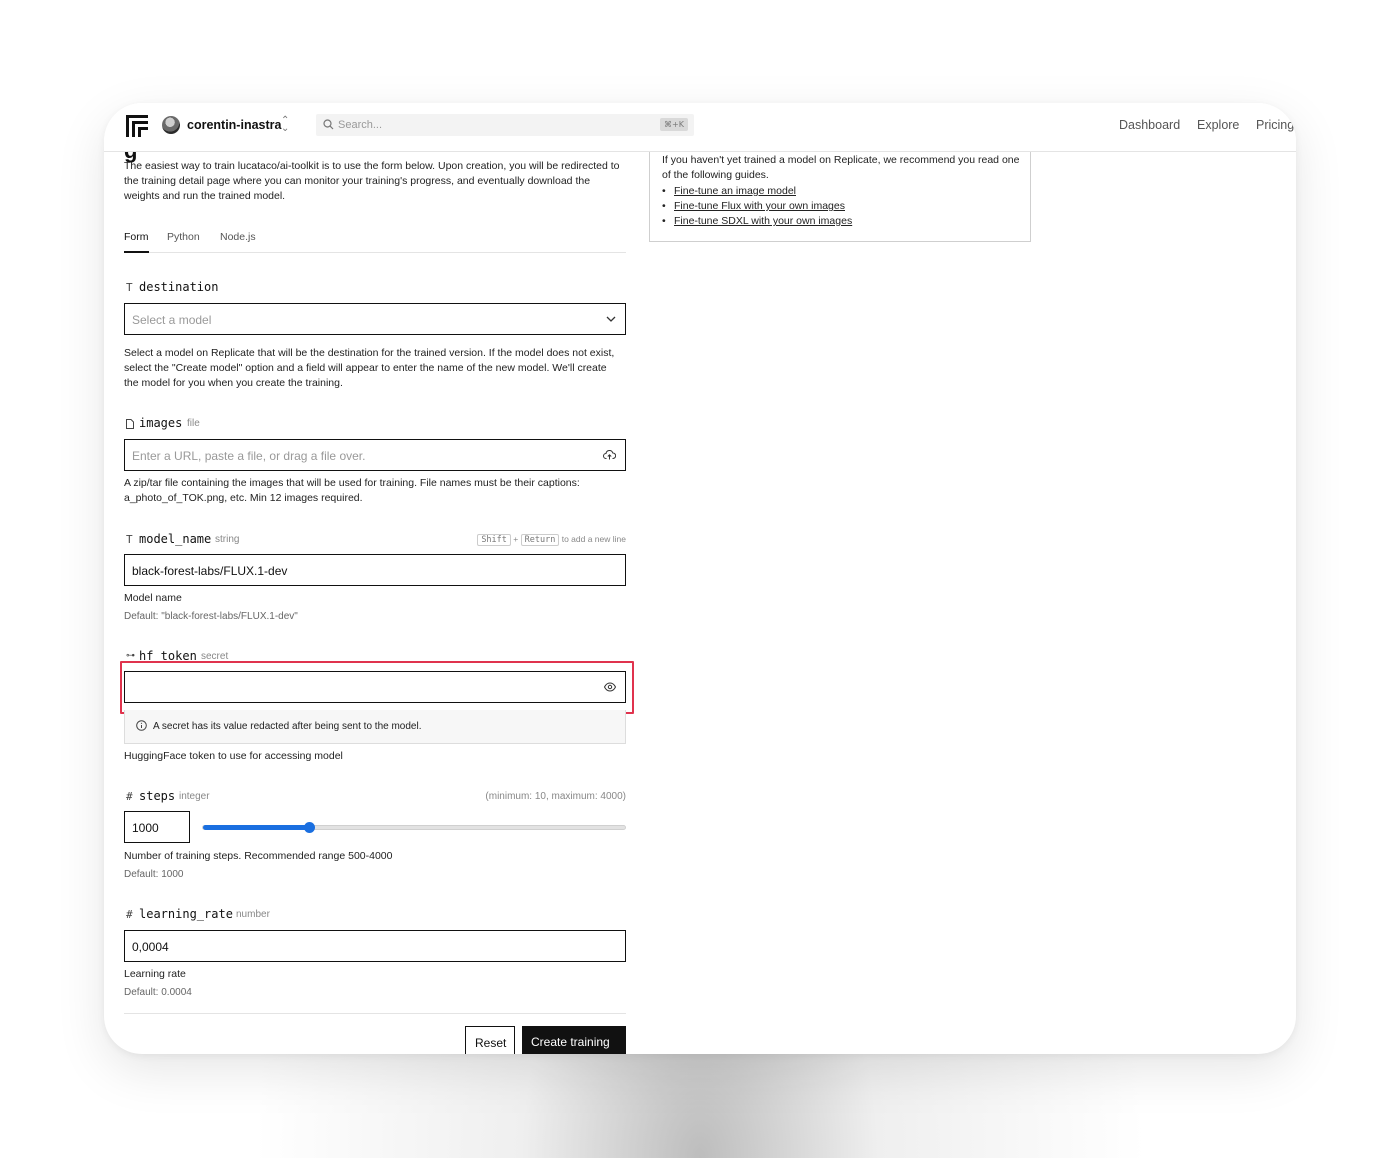 The height and width of the screenshot is (1158, 1400). What do you see at coordinates (505, 125) in the screenshot?
I see `search-input: Search... ⌘+K` at bounding box center [505, 125].